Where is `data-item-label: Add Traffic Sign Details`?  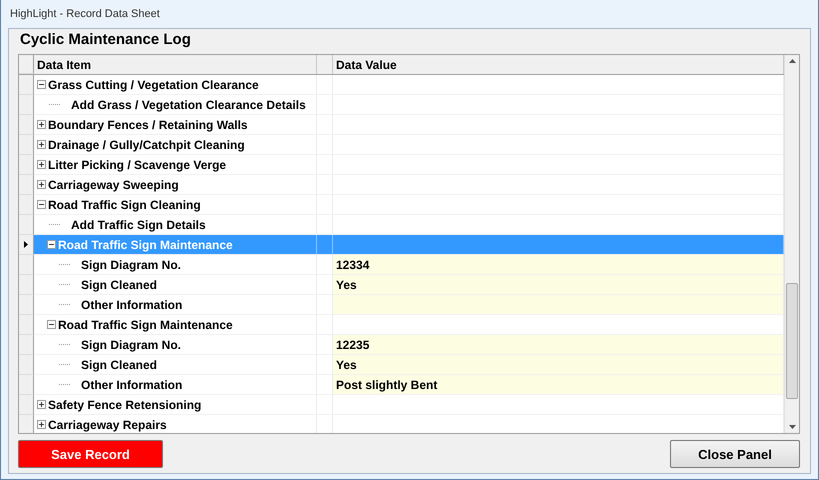
data-item-label: Add Traffic Sign Details is located at coordinates (138, 225).